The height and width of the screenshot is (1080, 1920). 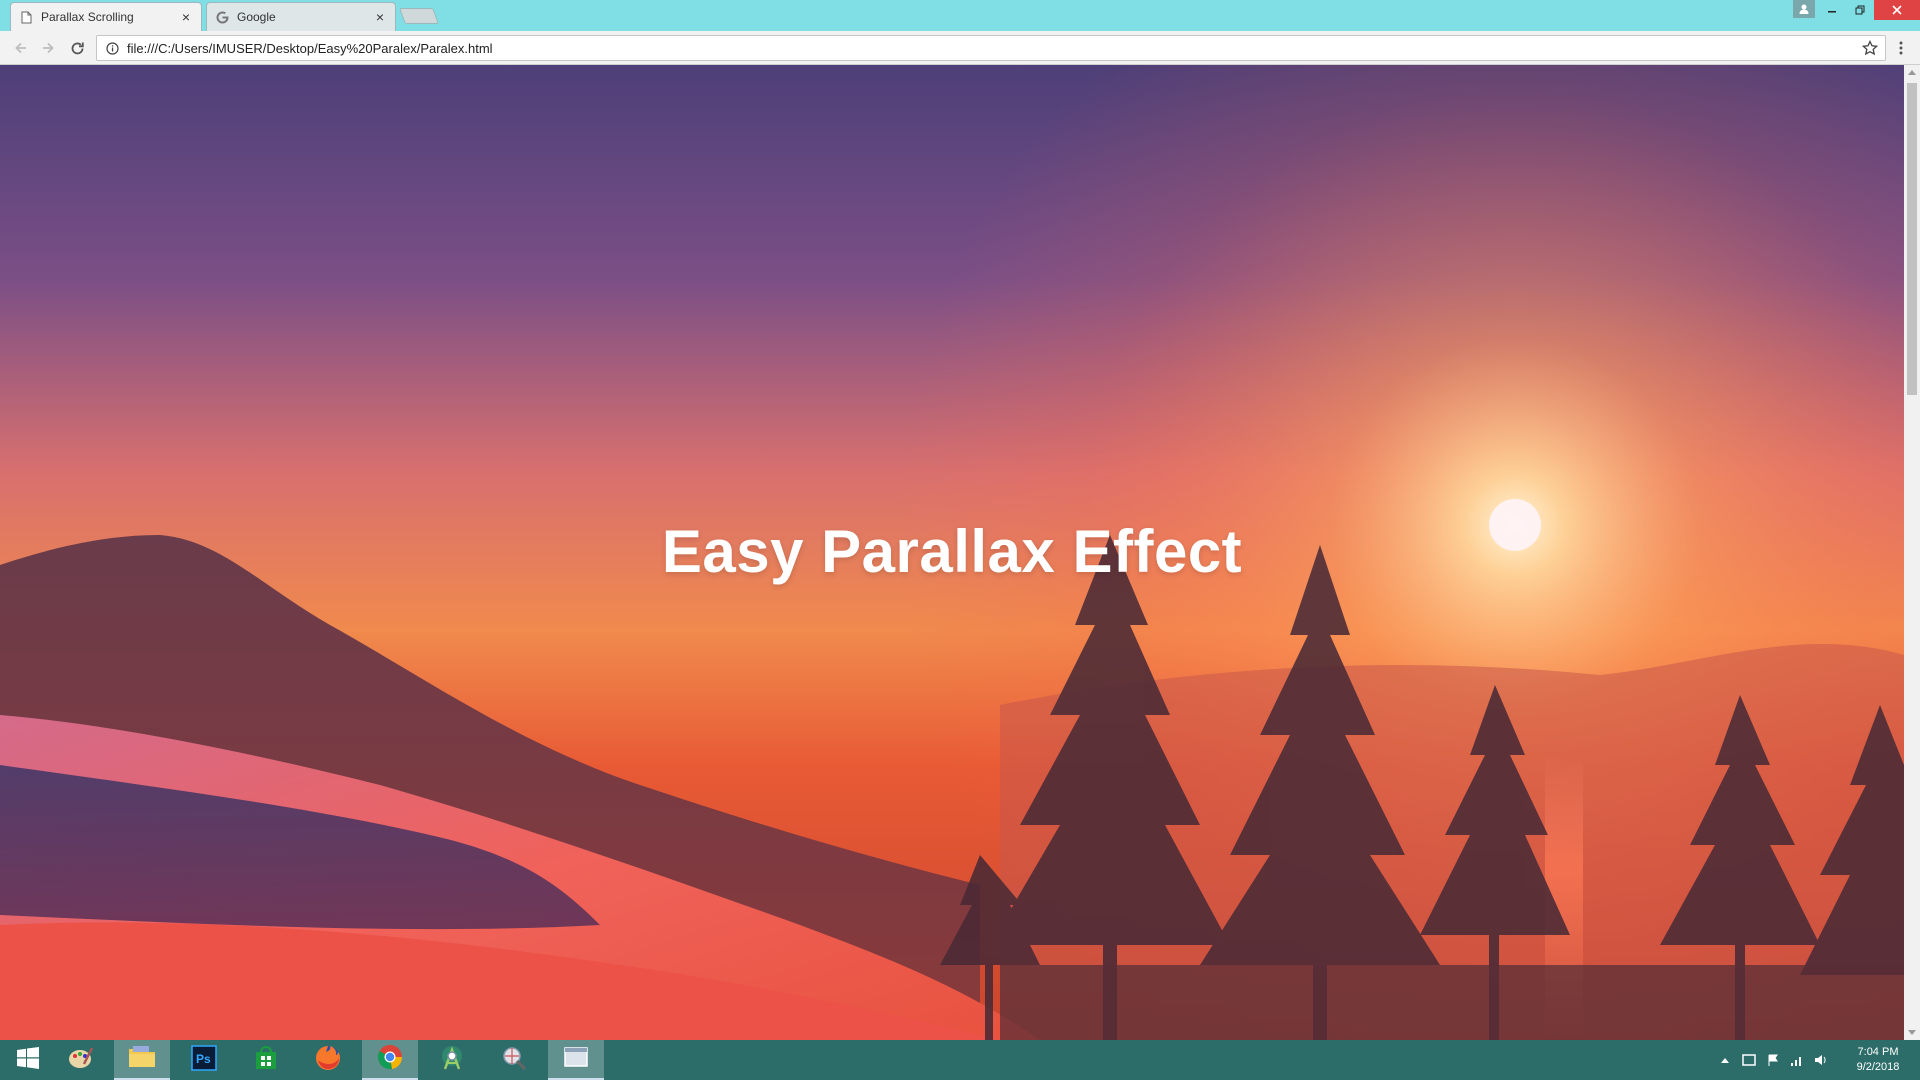 I want to click on system-tray, so click(x=1773, y=1060).